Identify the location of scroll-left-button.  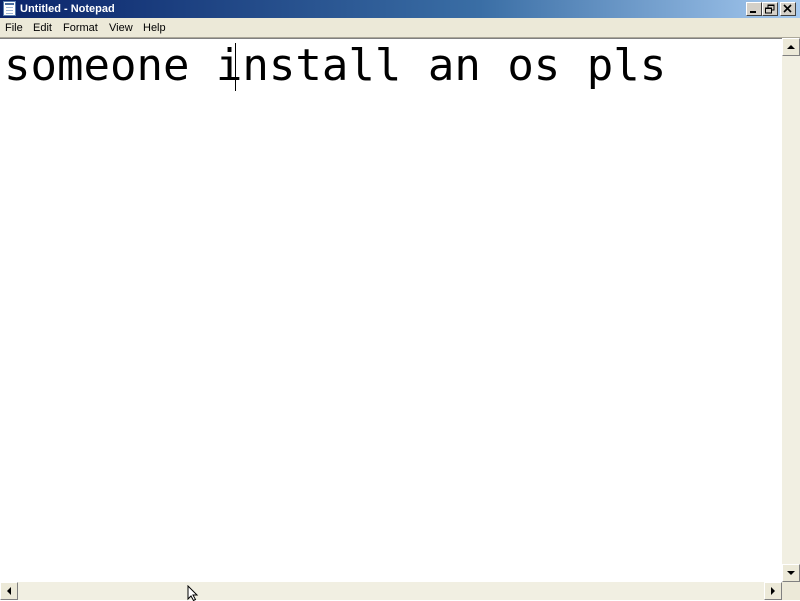
(9, 591).